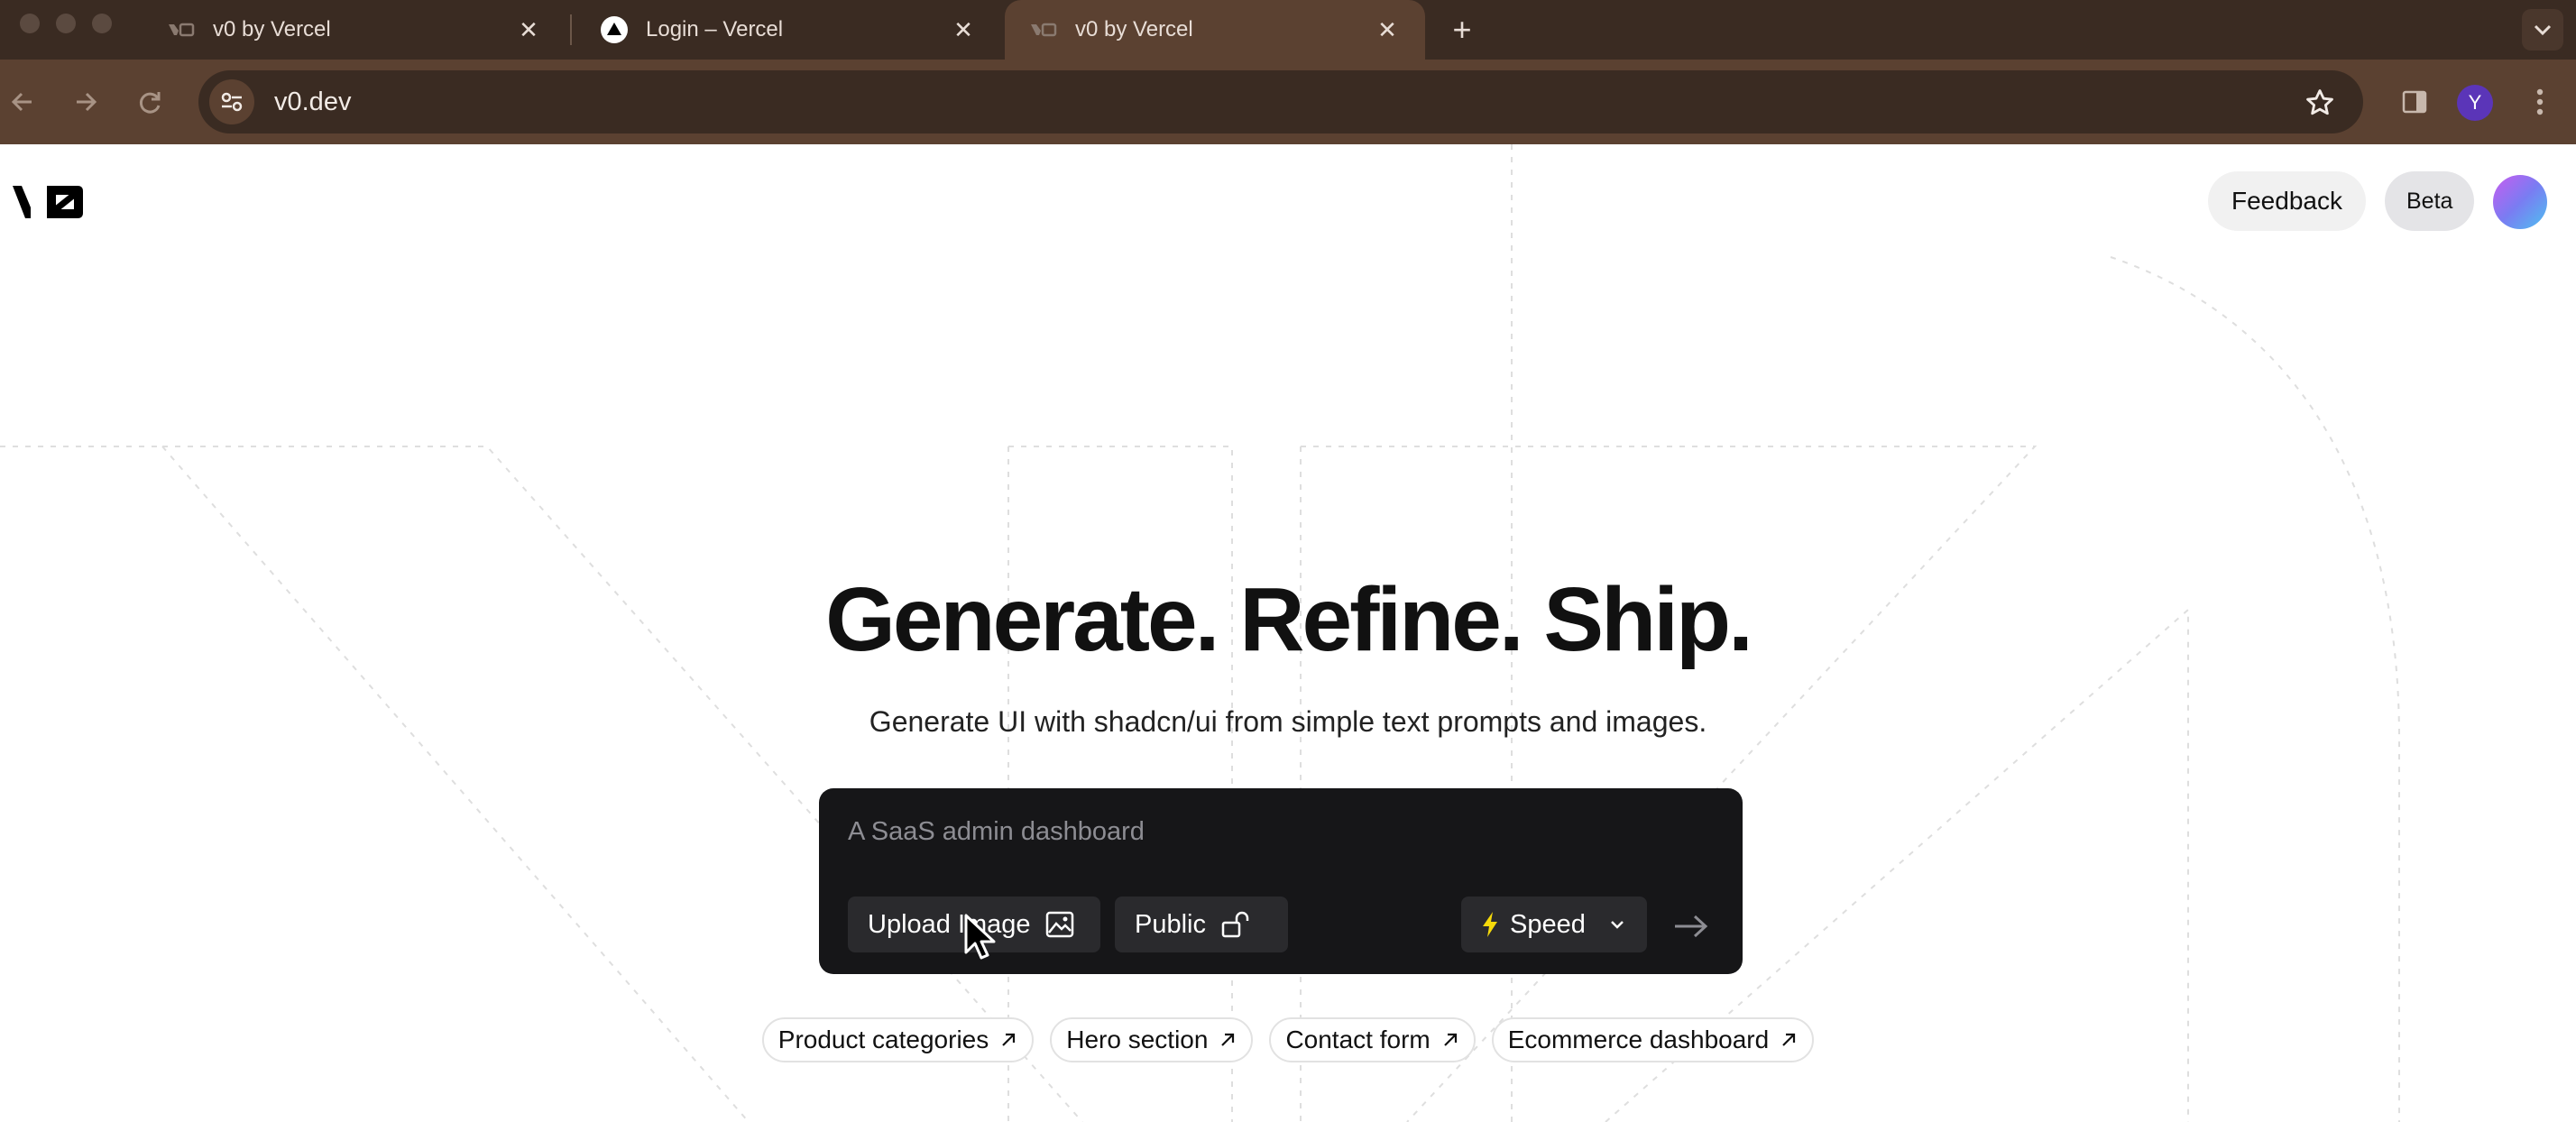 The height and width of the screenshot is (1122, 2576). What do you see at coordinates (2287, 201) in the screenshot?
I see `feedback-button: Feedback` at bounding box center [2287, 201].